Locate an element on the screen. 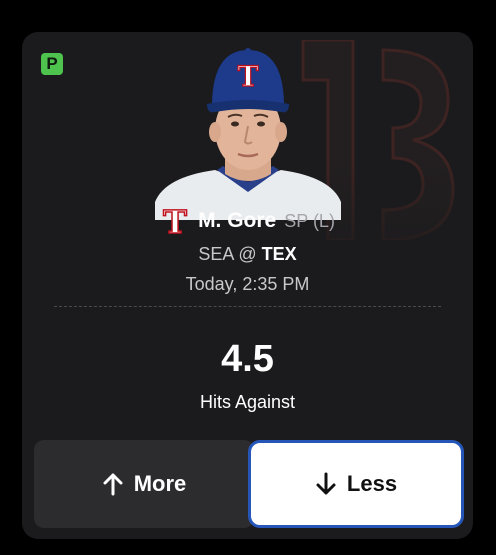  more-button-label: More is located at coordinates (160, 483).